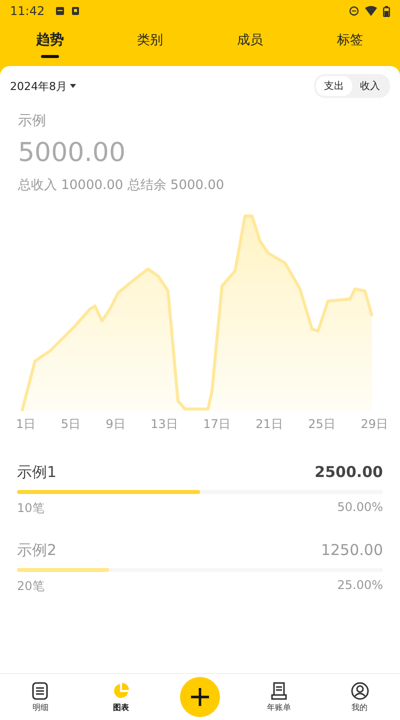  Describe the element at coordinates (30, 508) in the screenshot. I see `record-count: 10笔` at that location.